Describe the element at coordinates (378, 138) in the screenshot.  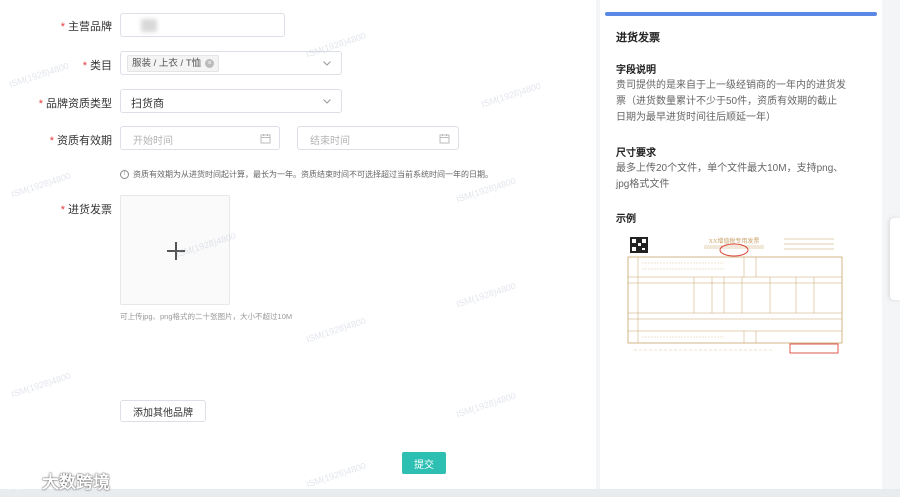
I see `end-date-input: 结束时间` at that location.